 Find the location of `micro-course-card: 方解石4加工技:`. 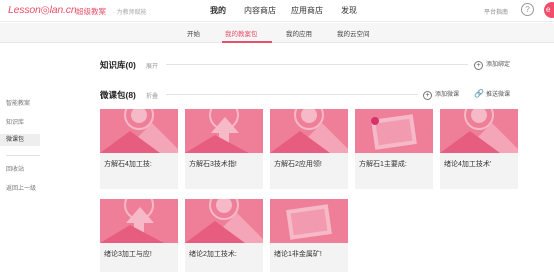

micro-course-card: 方解石4加工技: is located at coordinates (139, 149).